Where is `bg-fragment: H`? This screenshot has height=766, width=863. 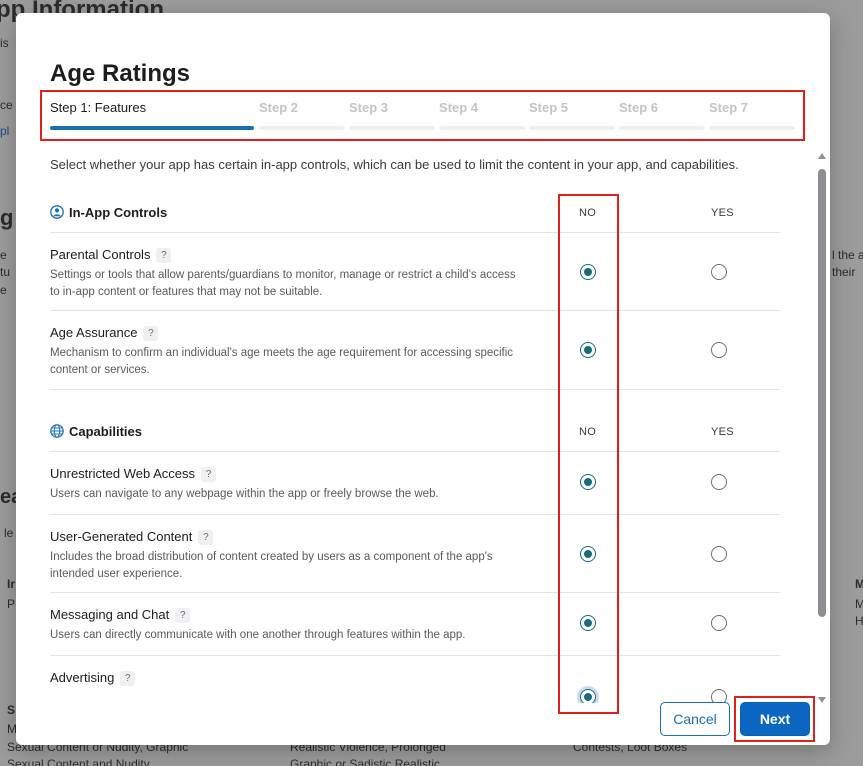 bg-fragment: H is located at coordinates (859, 621).